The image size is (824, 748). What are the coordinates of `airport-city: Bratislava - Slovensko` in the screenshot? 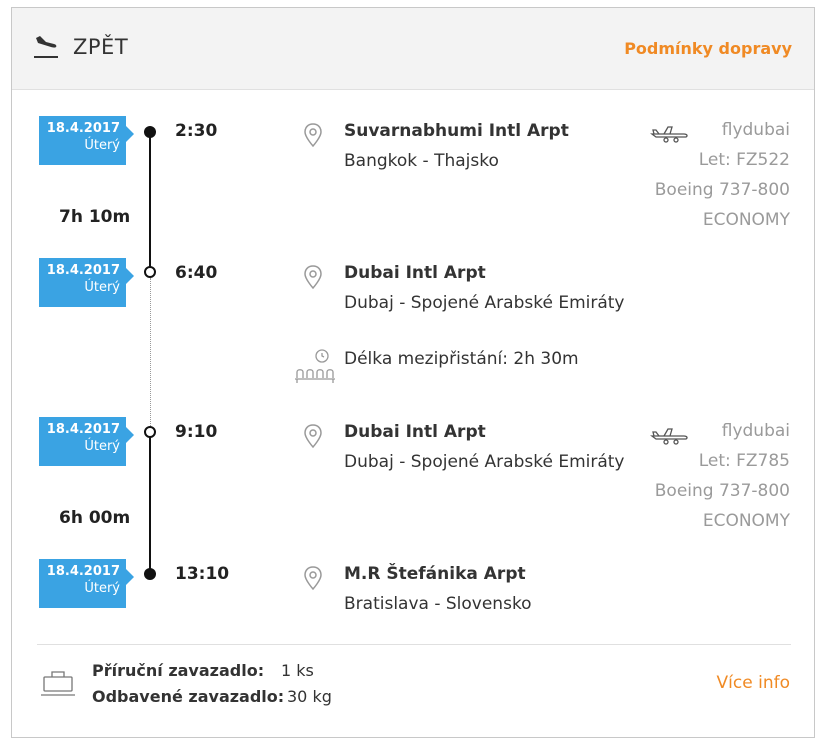 It's located at (438, 604).